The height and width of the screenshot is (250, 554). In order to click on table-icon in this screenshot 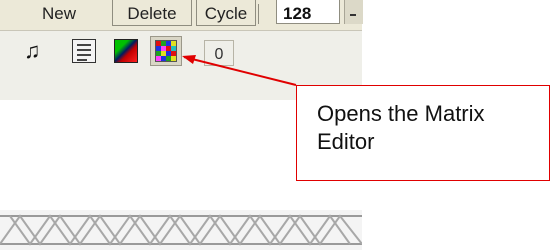, I will do `click(84, 51)`.